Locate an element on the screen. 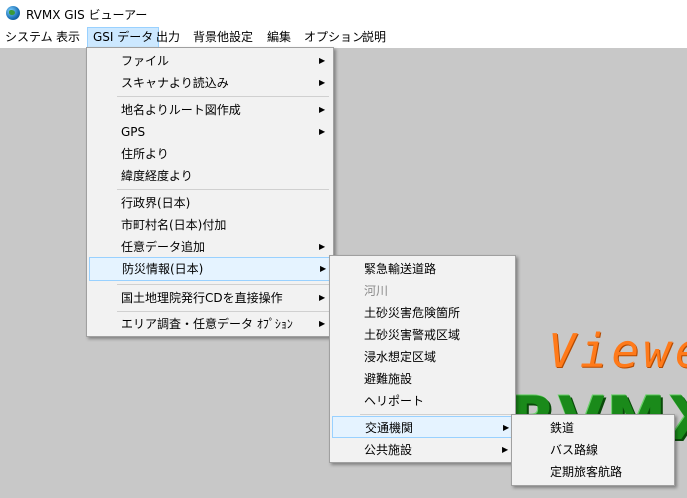 Image resolution: width=687 pixels, height=498 pixels. menu-item-evacuation-facilities: 避難施設 is located at coordinates (422, 379).